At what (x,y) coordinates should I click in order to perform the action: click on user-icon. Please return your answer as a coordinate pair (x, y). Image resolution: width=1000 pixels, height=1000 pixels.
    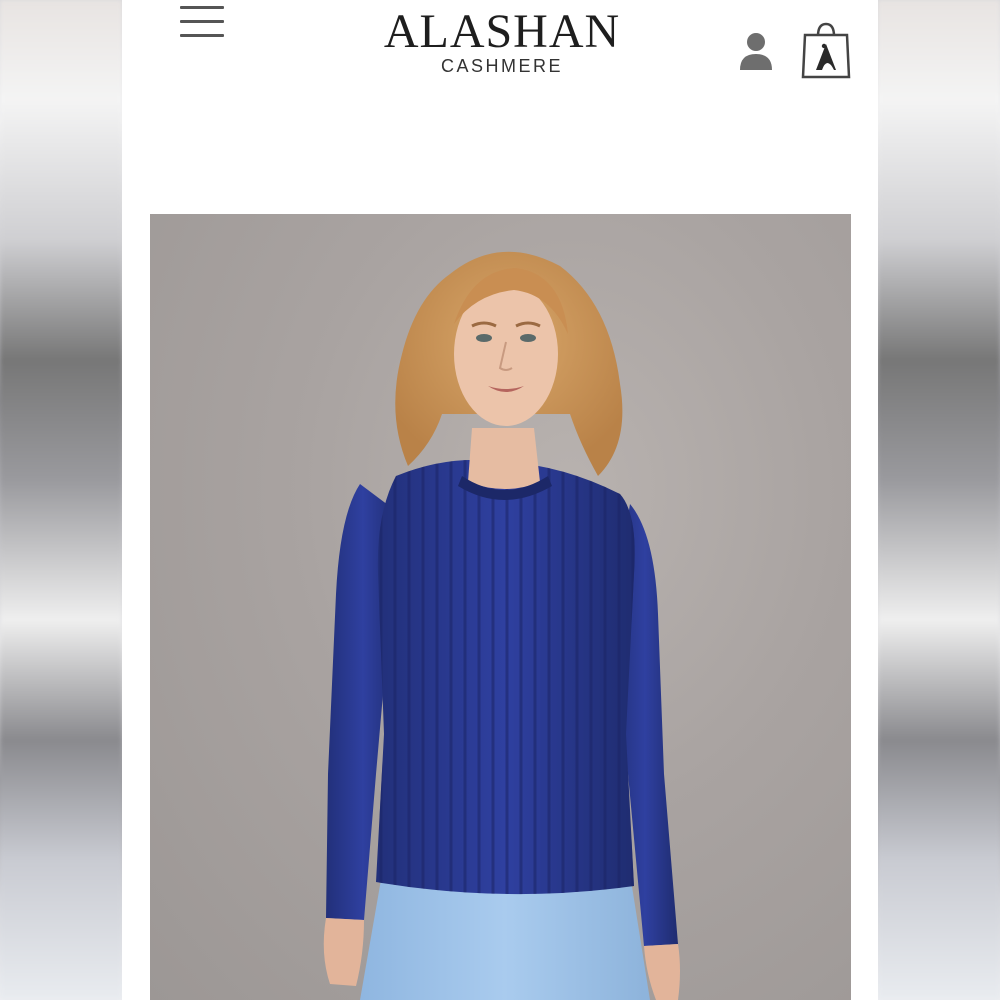
    Looking at the image, I should click on (756, 51).